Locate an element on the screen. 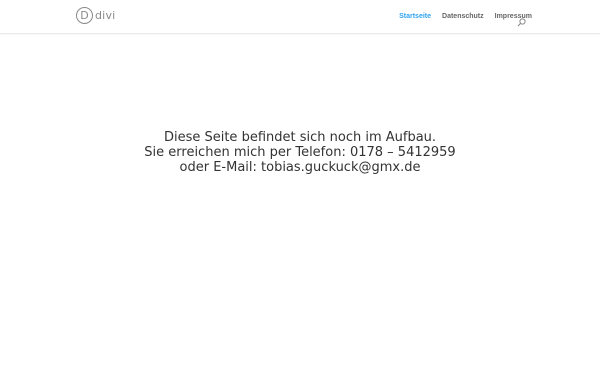  logo-text: divi is located at coordinates (105, 15).